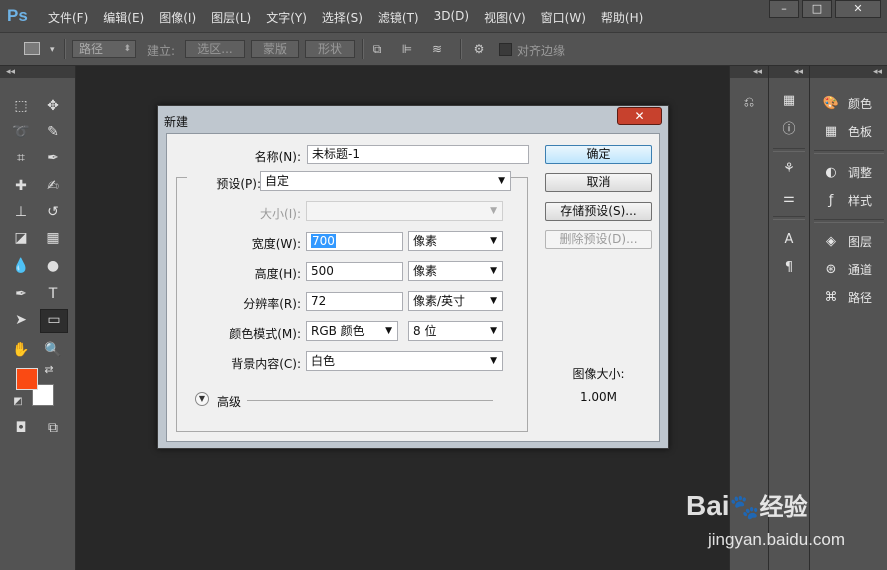 The height and width of the screenshot is (570, 887). Describe the element at coordinates (846, 131) in the screenshot. I see `swatches-panel-tab: ▦ 色板` at that location.